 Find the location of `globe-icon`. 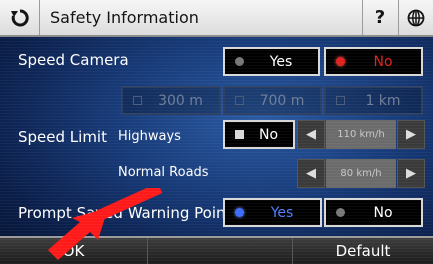

globe-icon is located at coordinates (416, 17).